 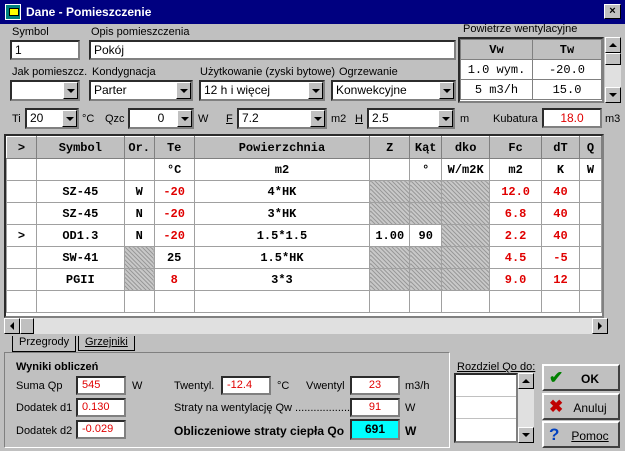 What do you see at coordinates (282, 147) in the screenshot?
I see `col-pow: Powierzchnia` at bounding box center [282, 147].